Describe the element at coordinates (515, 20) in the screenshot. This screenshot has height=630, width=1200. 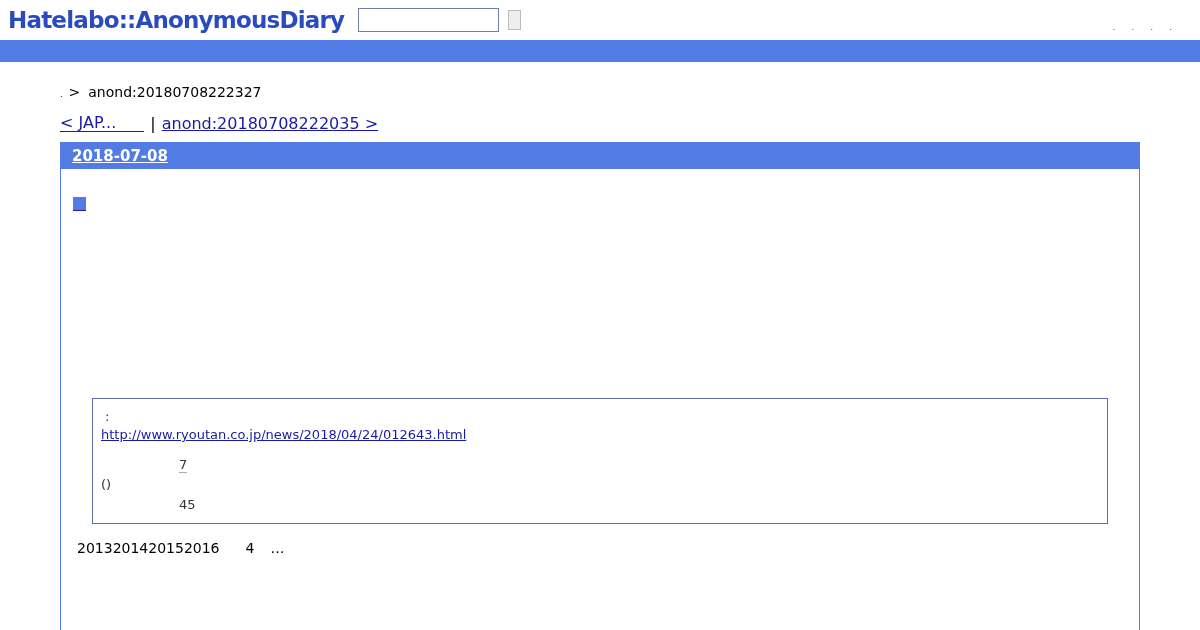
I see `search-button` at that location.